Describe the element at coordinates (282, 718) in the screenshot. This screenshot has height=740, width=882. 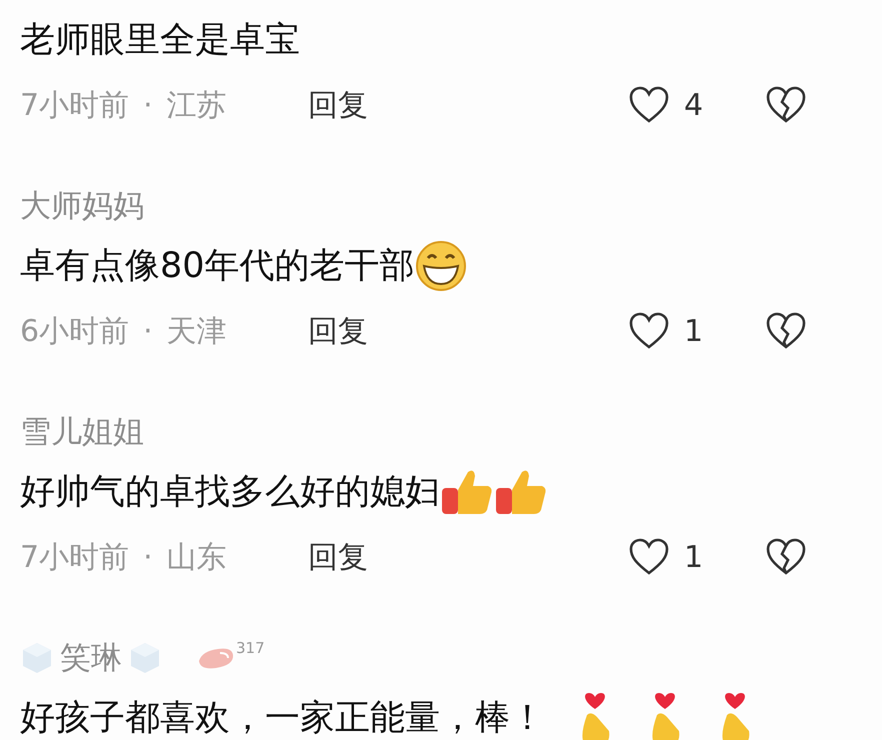
I see `comment-text: 好孩子都喜欢，一家正能量，棒！` at that location.